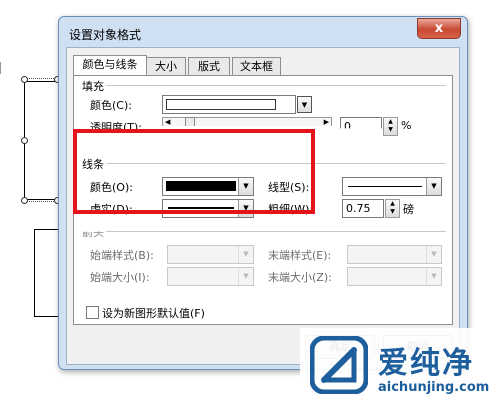 This screenshot has height=401, width=500. What do you see at coordinates (120, 277) in the screenshot?
I see `begin-size-label: 始端大小(I):` at bounding box center [120, 277].